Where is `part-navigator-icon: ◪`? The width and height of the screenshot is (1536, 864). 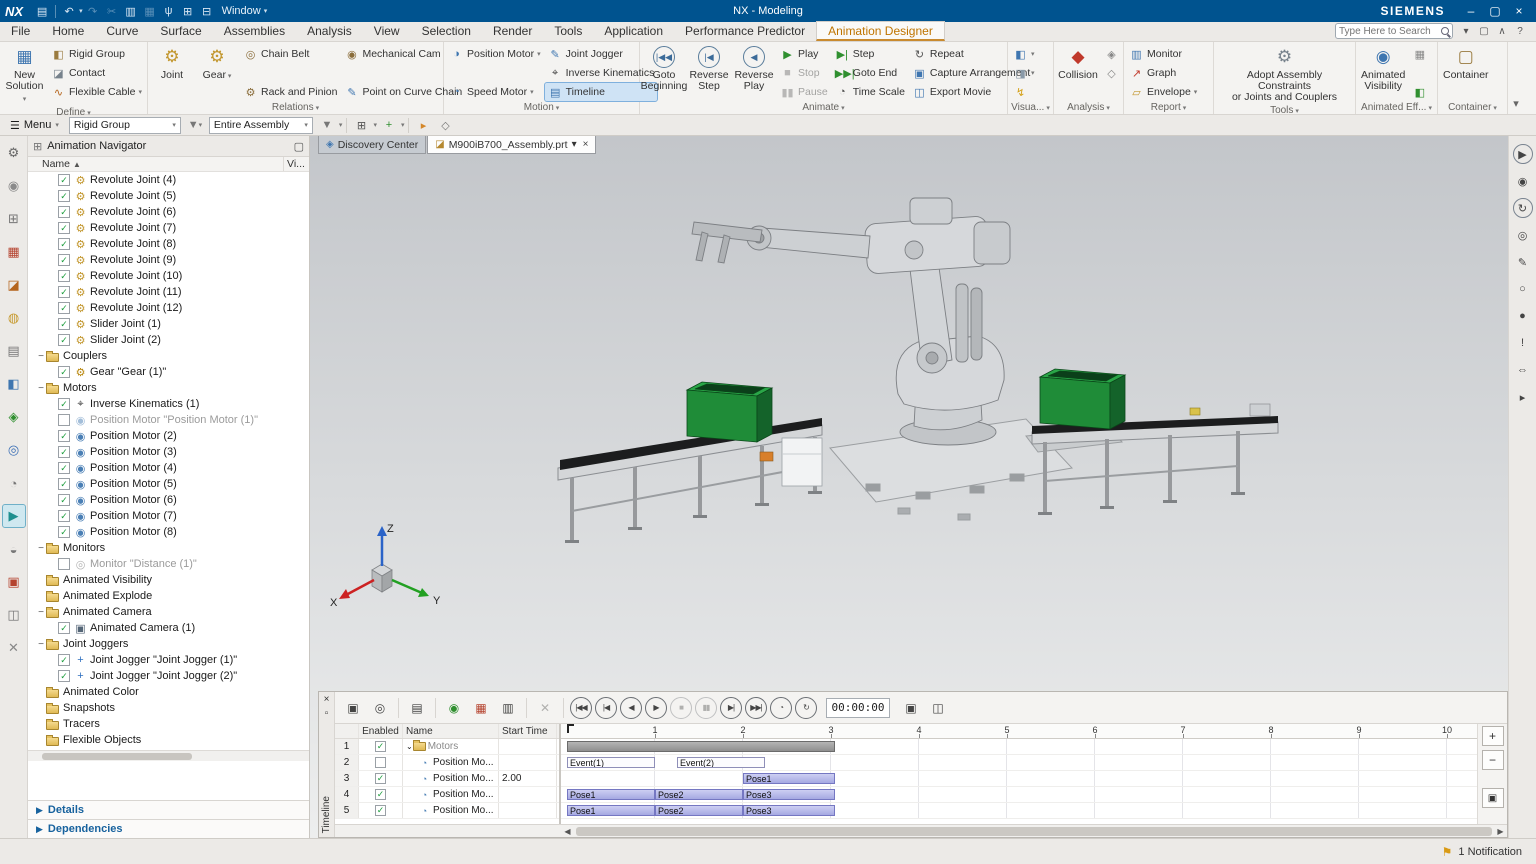 part-navigator-icon: ◪ is located at coordinates (14, 285).